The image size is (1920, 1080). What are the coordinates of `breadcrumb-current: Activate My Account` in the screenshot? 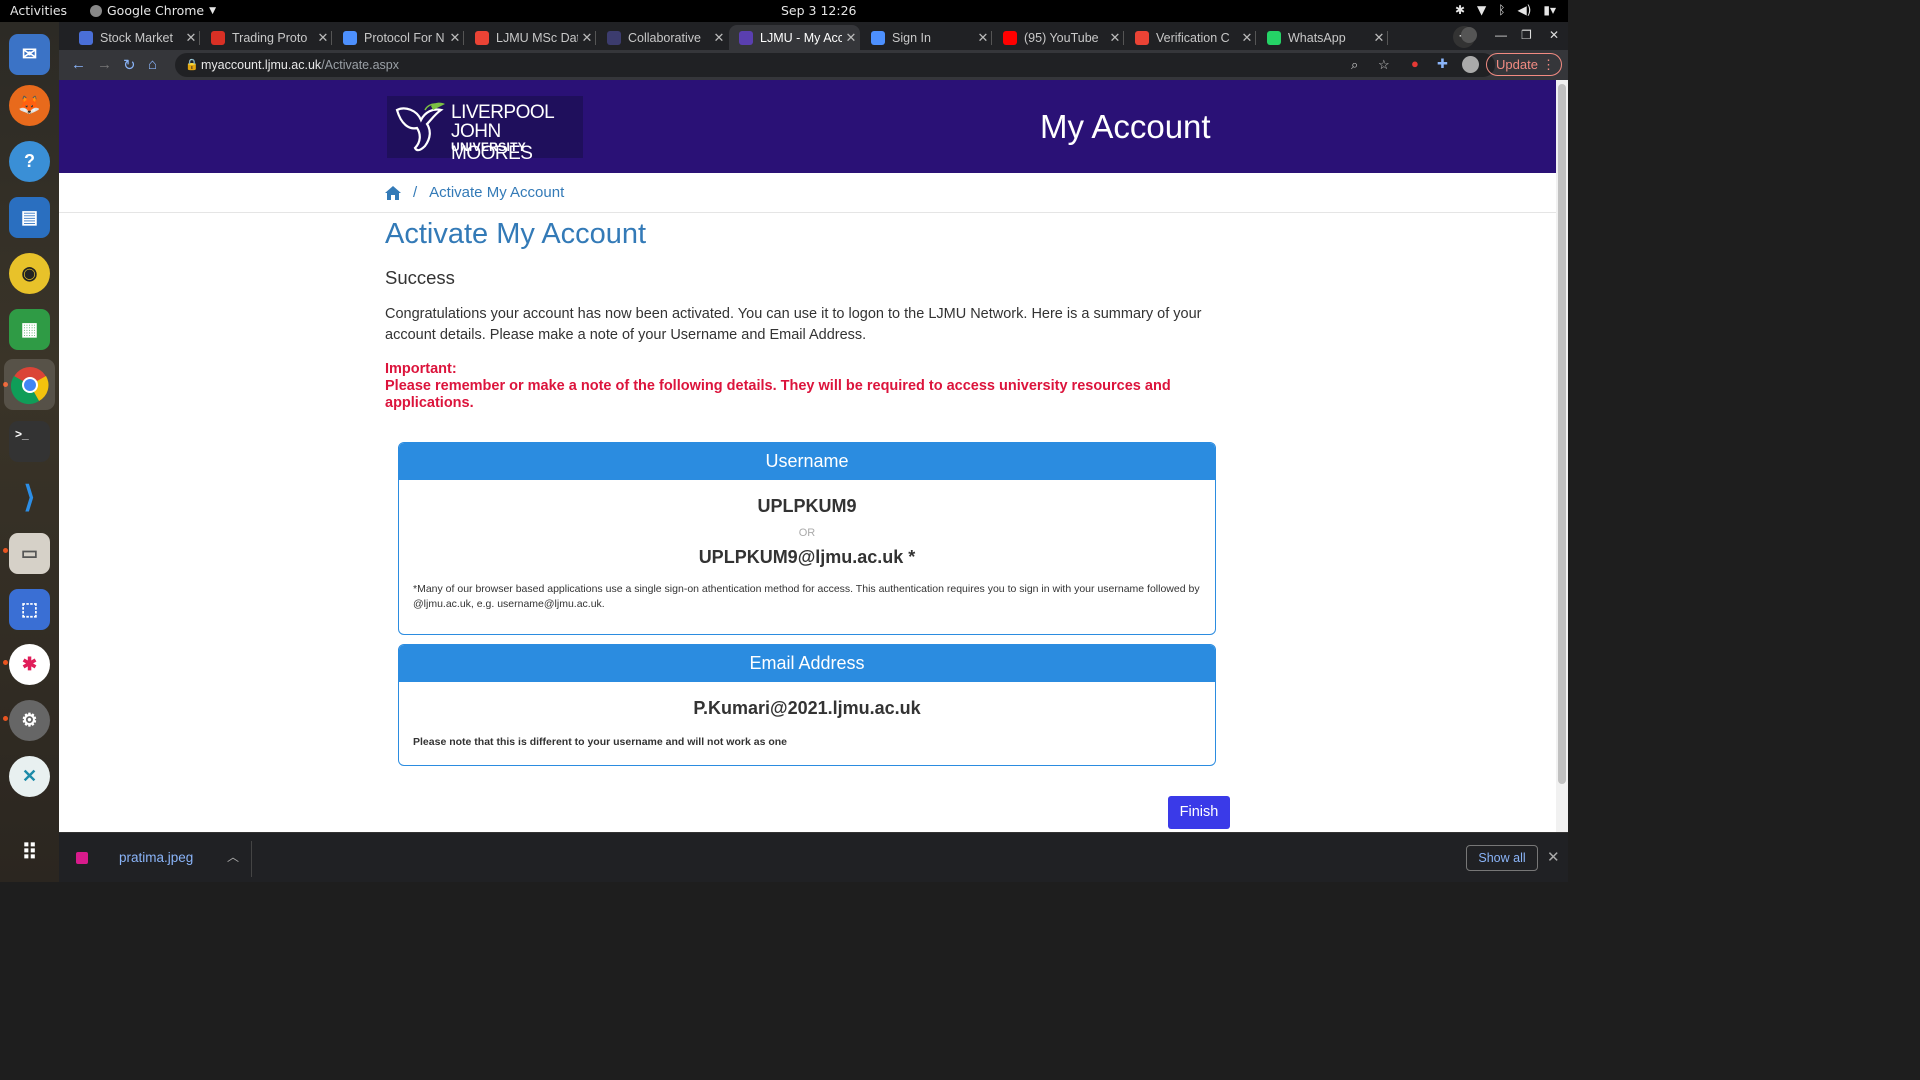 It's located at (496, 192).